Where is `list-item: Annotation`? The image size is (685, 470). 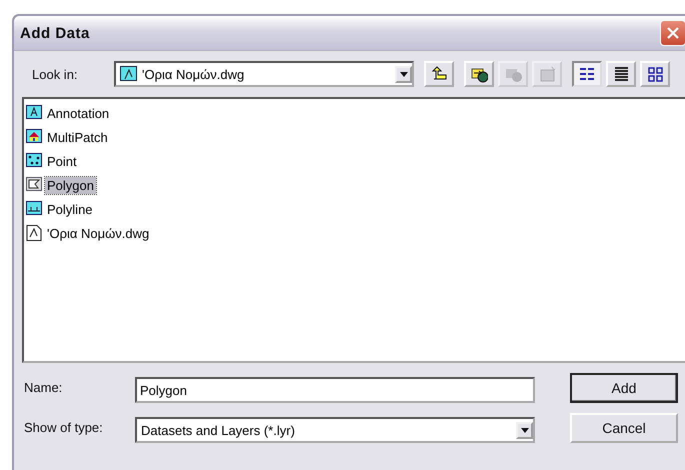
list-item: Annotation is located at coordinates (78, 113).